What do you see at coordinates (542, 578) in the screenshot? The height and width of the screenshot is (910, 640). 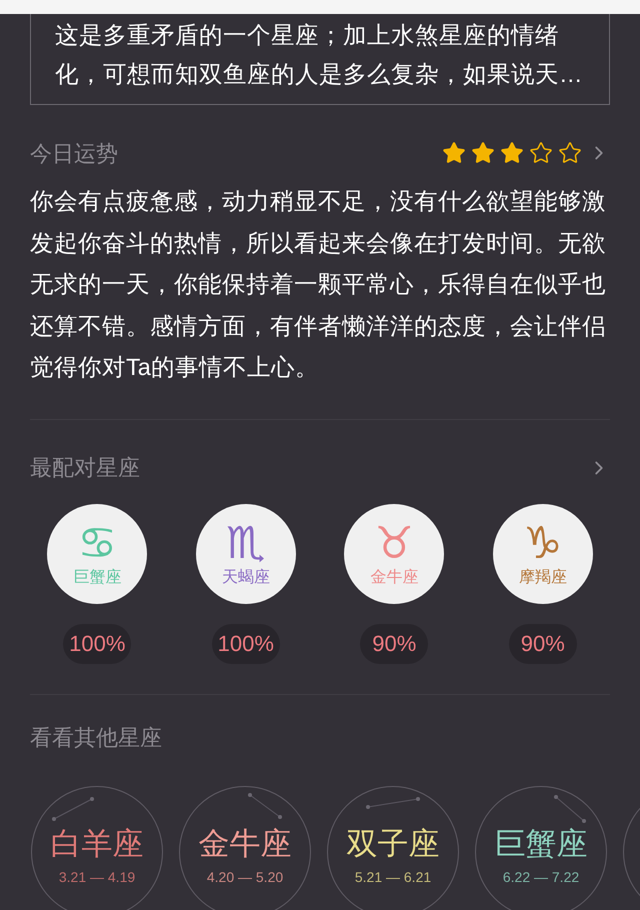 I see `sign-name: 摩羯座` at bounding box center [542, 578].